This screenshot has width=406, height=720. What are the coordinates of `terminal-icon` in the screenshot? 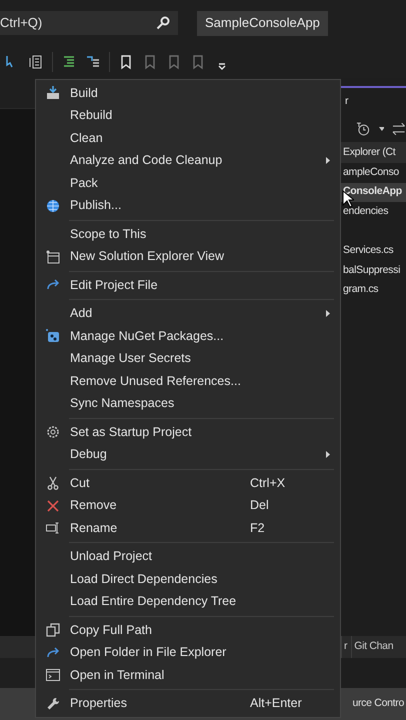 It's located at (53, 675).